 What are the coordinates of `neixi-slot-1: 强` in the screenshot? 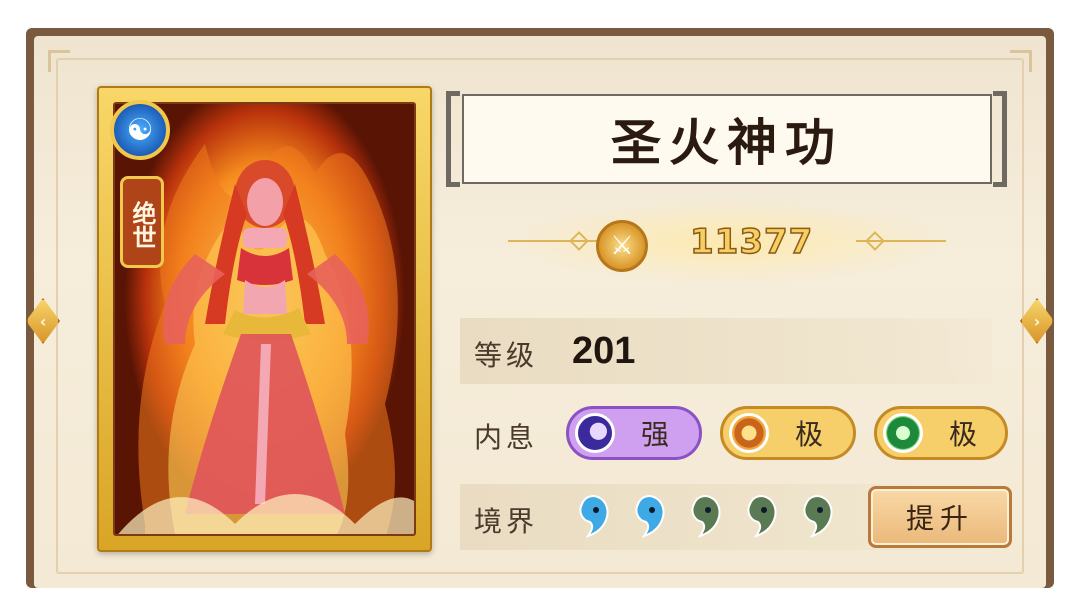 It's located at (634, 433).